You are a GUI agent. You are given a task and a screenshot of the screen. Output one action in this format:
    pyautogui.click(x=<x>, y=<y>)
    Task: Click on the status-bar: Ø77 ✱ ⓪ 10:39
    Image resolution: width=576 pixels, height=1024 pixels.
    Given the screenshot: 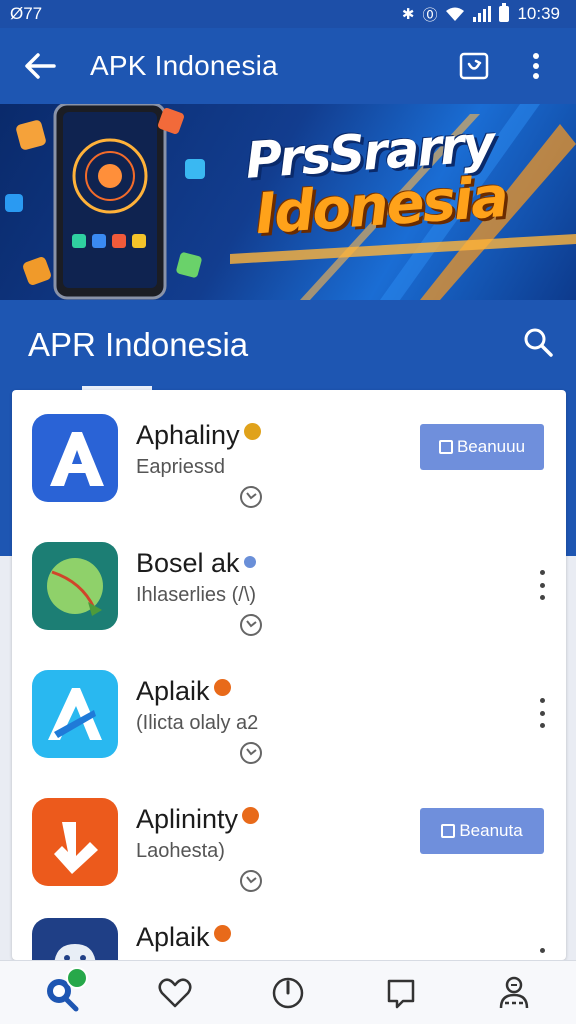 What is the action you would take?
    pyautogui.click(x=288, y=14)
    